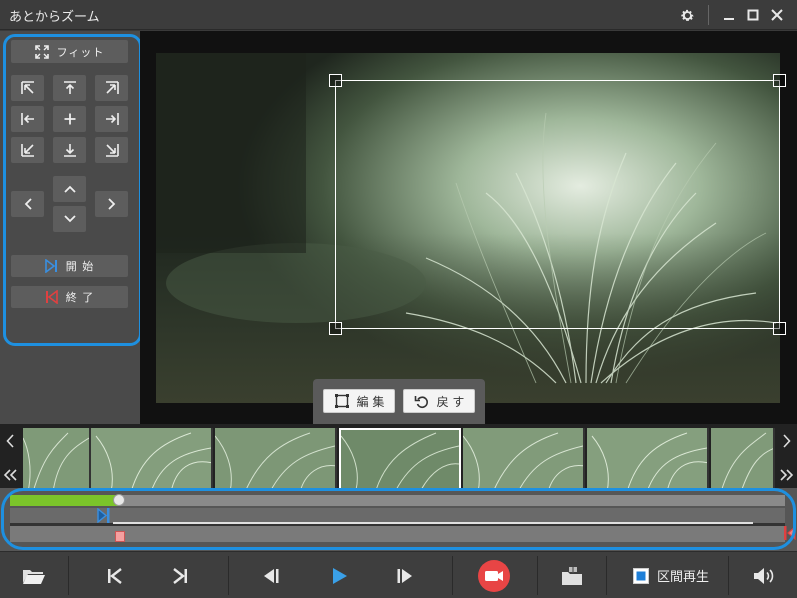 This screenshot has width=797, height=598. What do you see at coordinates (729, 15) in the screenshot?
I see `minimize-icon` at bounding box center [729, 15].